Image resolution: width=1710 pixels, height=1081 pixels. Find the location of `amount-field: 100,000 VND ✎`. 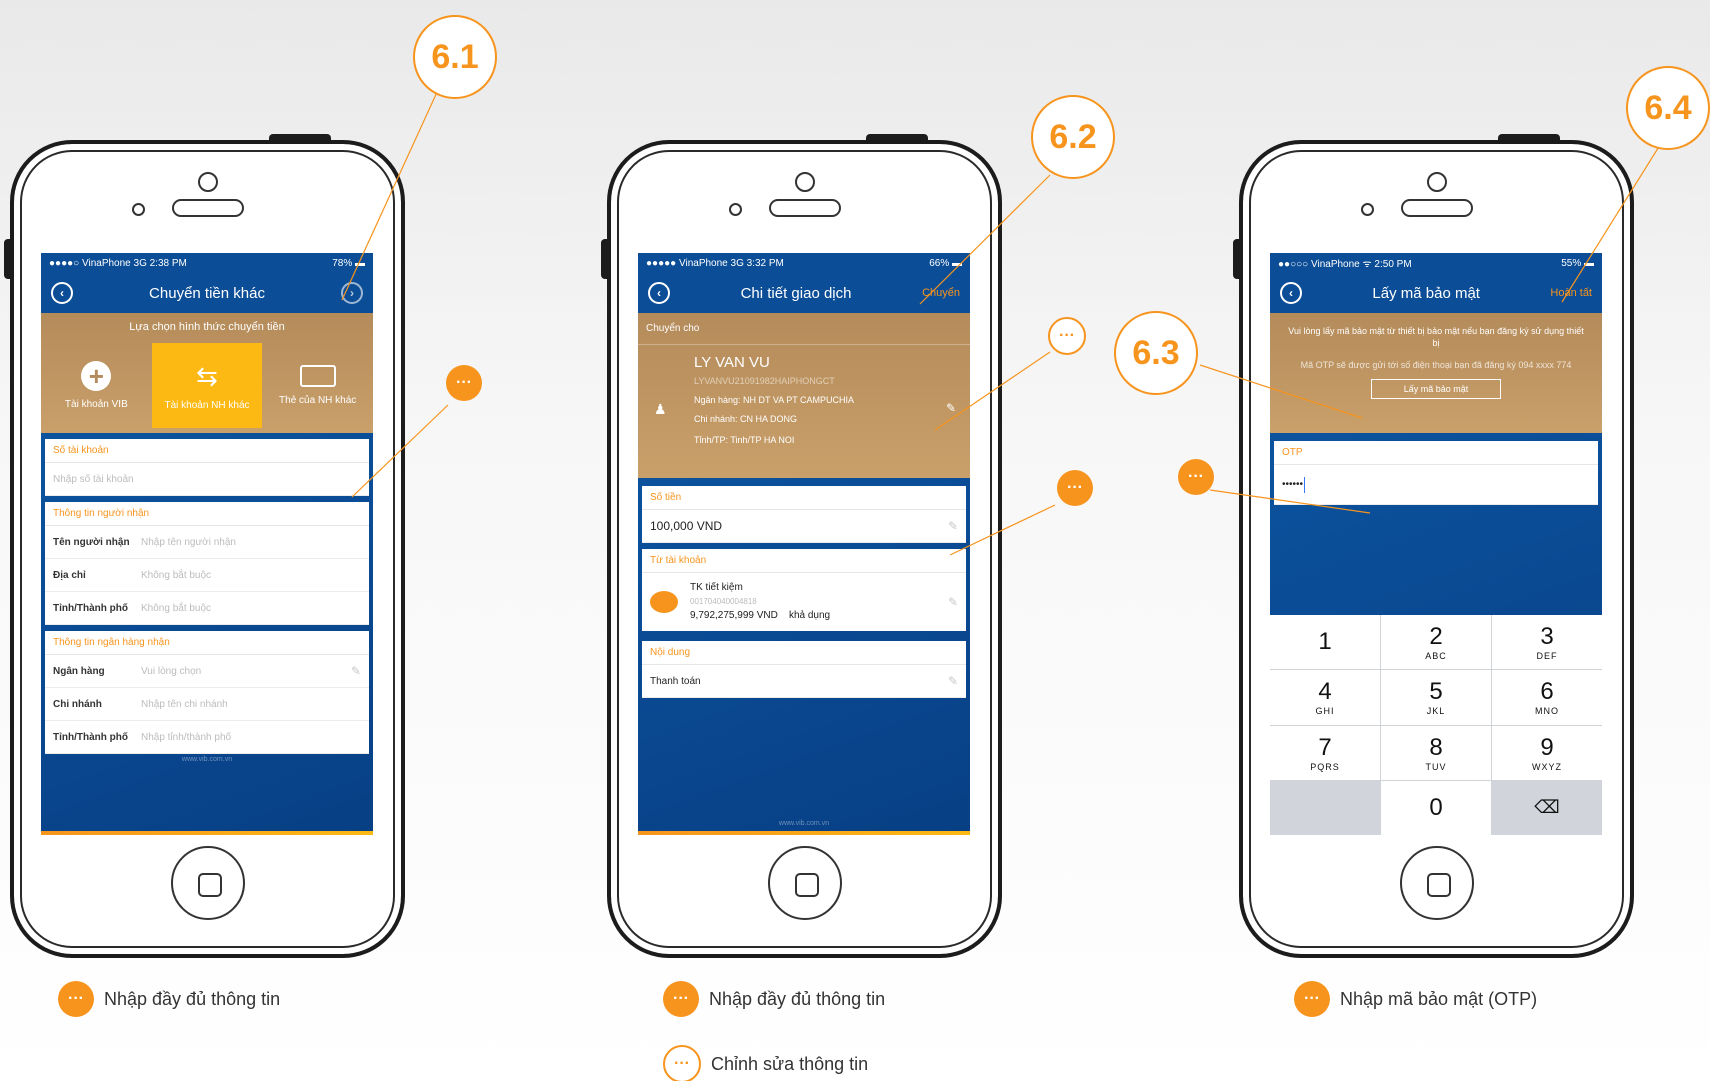

amount-field: 100,000 VND ✎ is located at coordinates (804, 526).